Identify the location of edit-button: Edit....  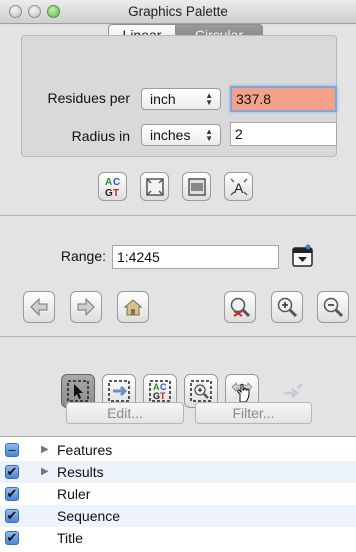
(125, 413).